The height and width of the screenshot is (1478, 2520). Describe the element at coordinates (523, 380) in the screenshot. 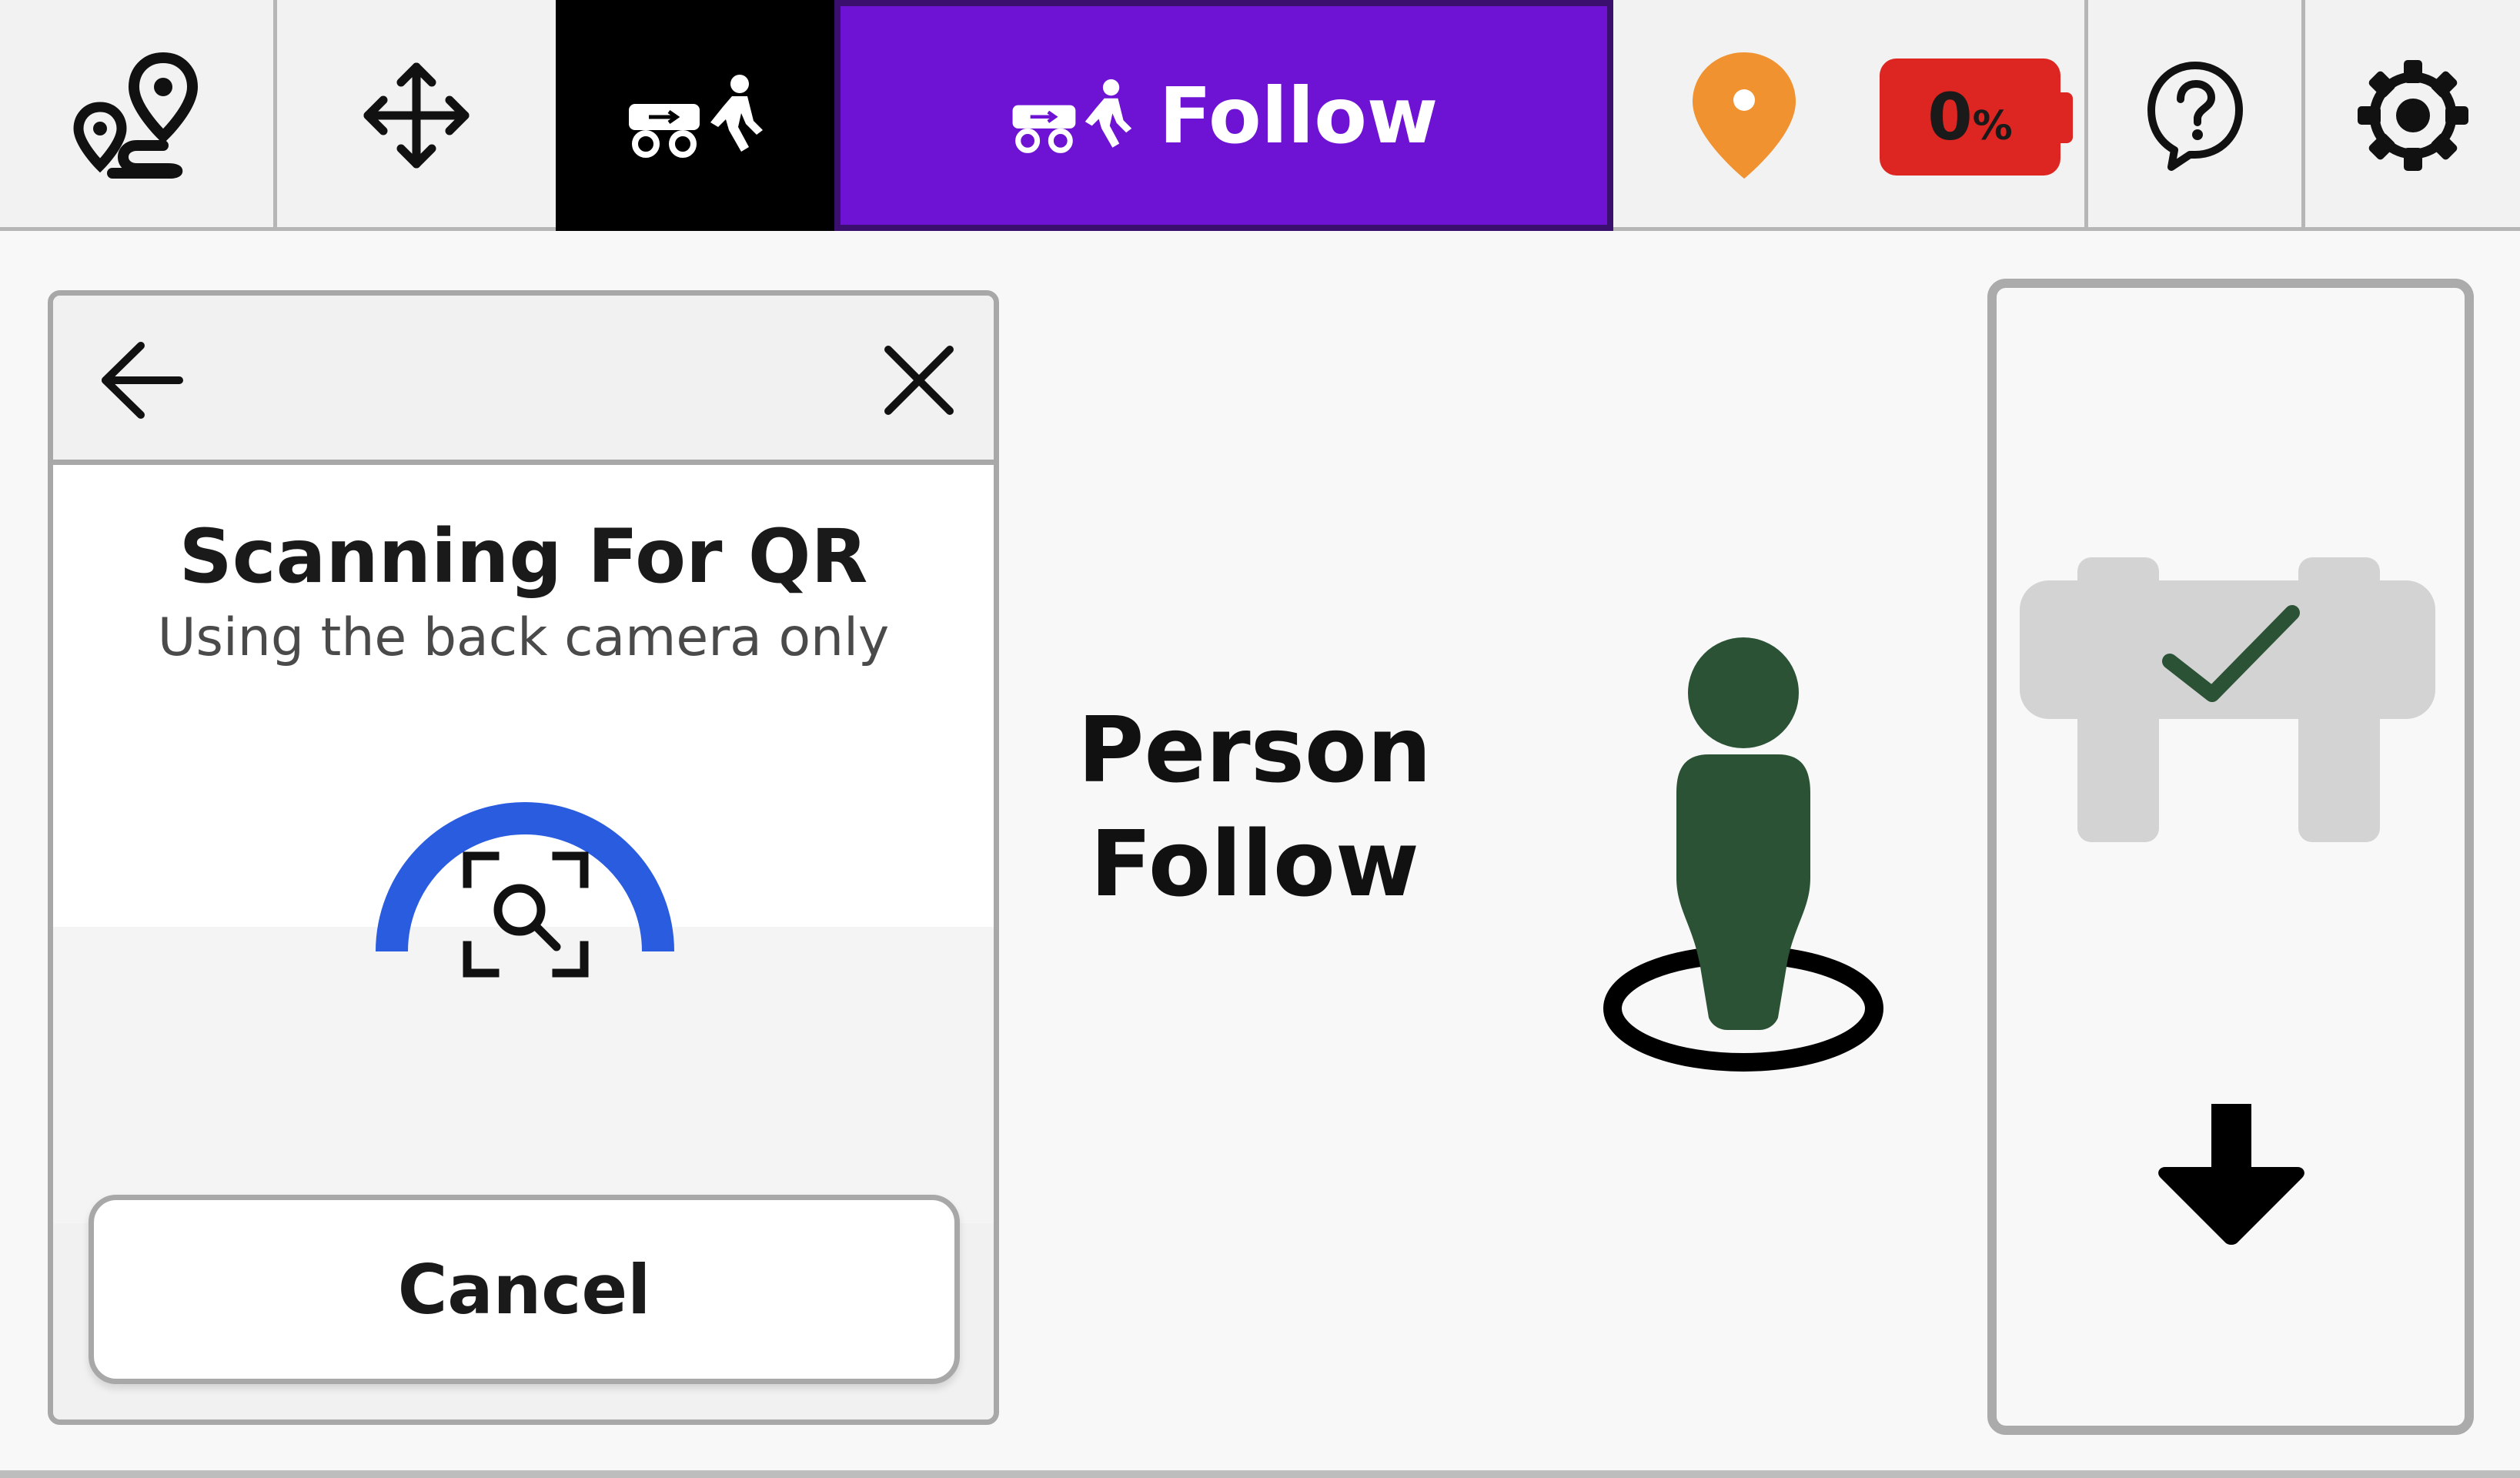

I see `panel-header` at that location.